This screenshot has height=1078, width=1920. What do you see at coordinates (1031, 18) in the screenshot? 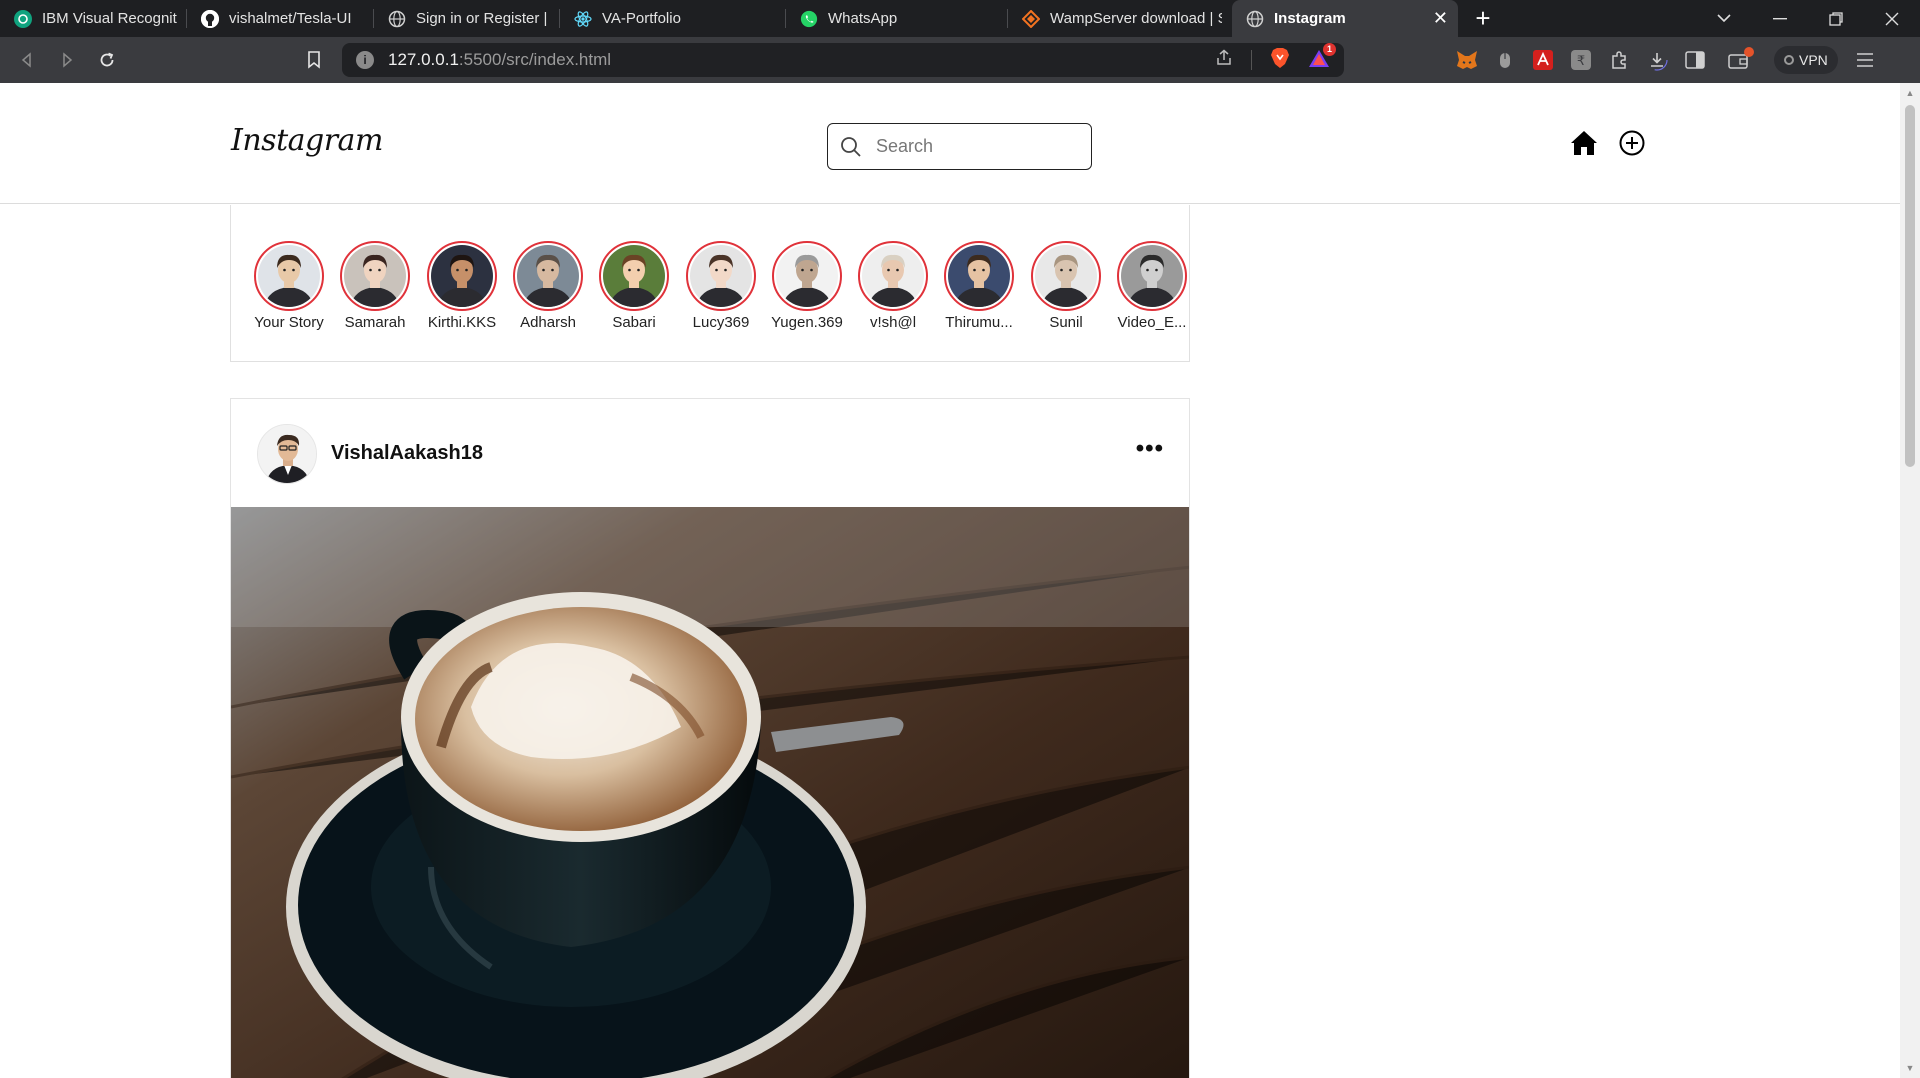
I see `sourceforge-icon` at bounding box center [1031, 18].